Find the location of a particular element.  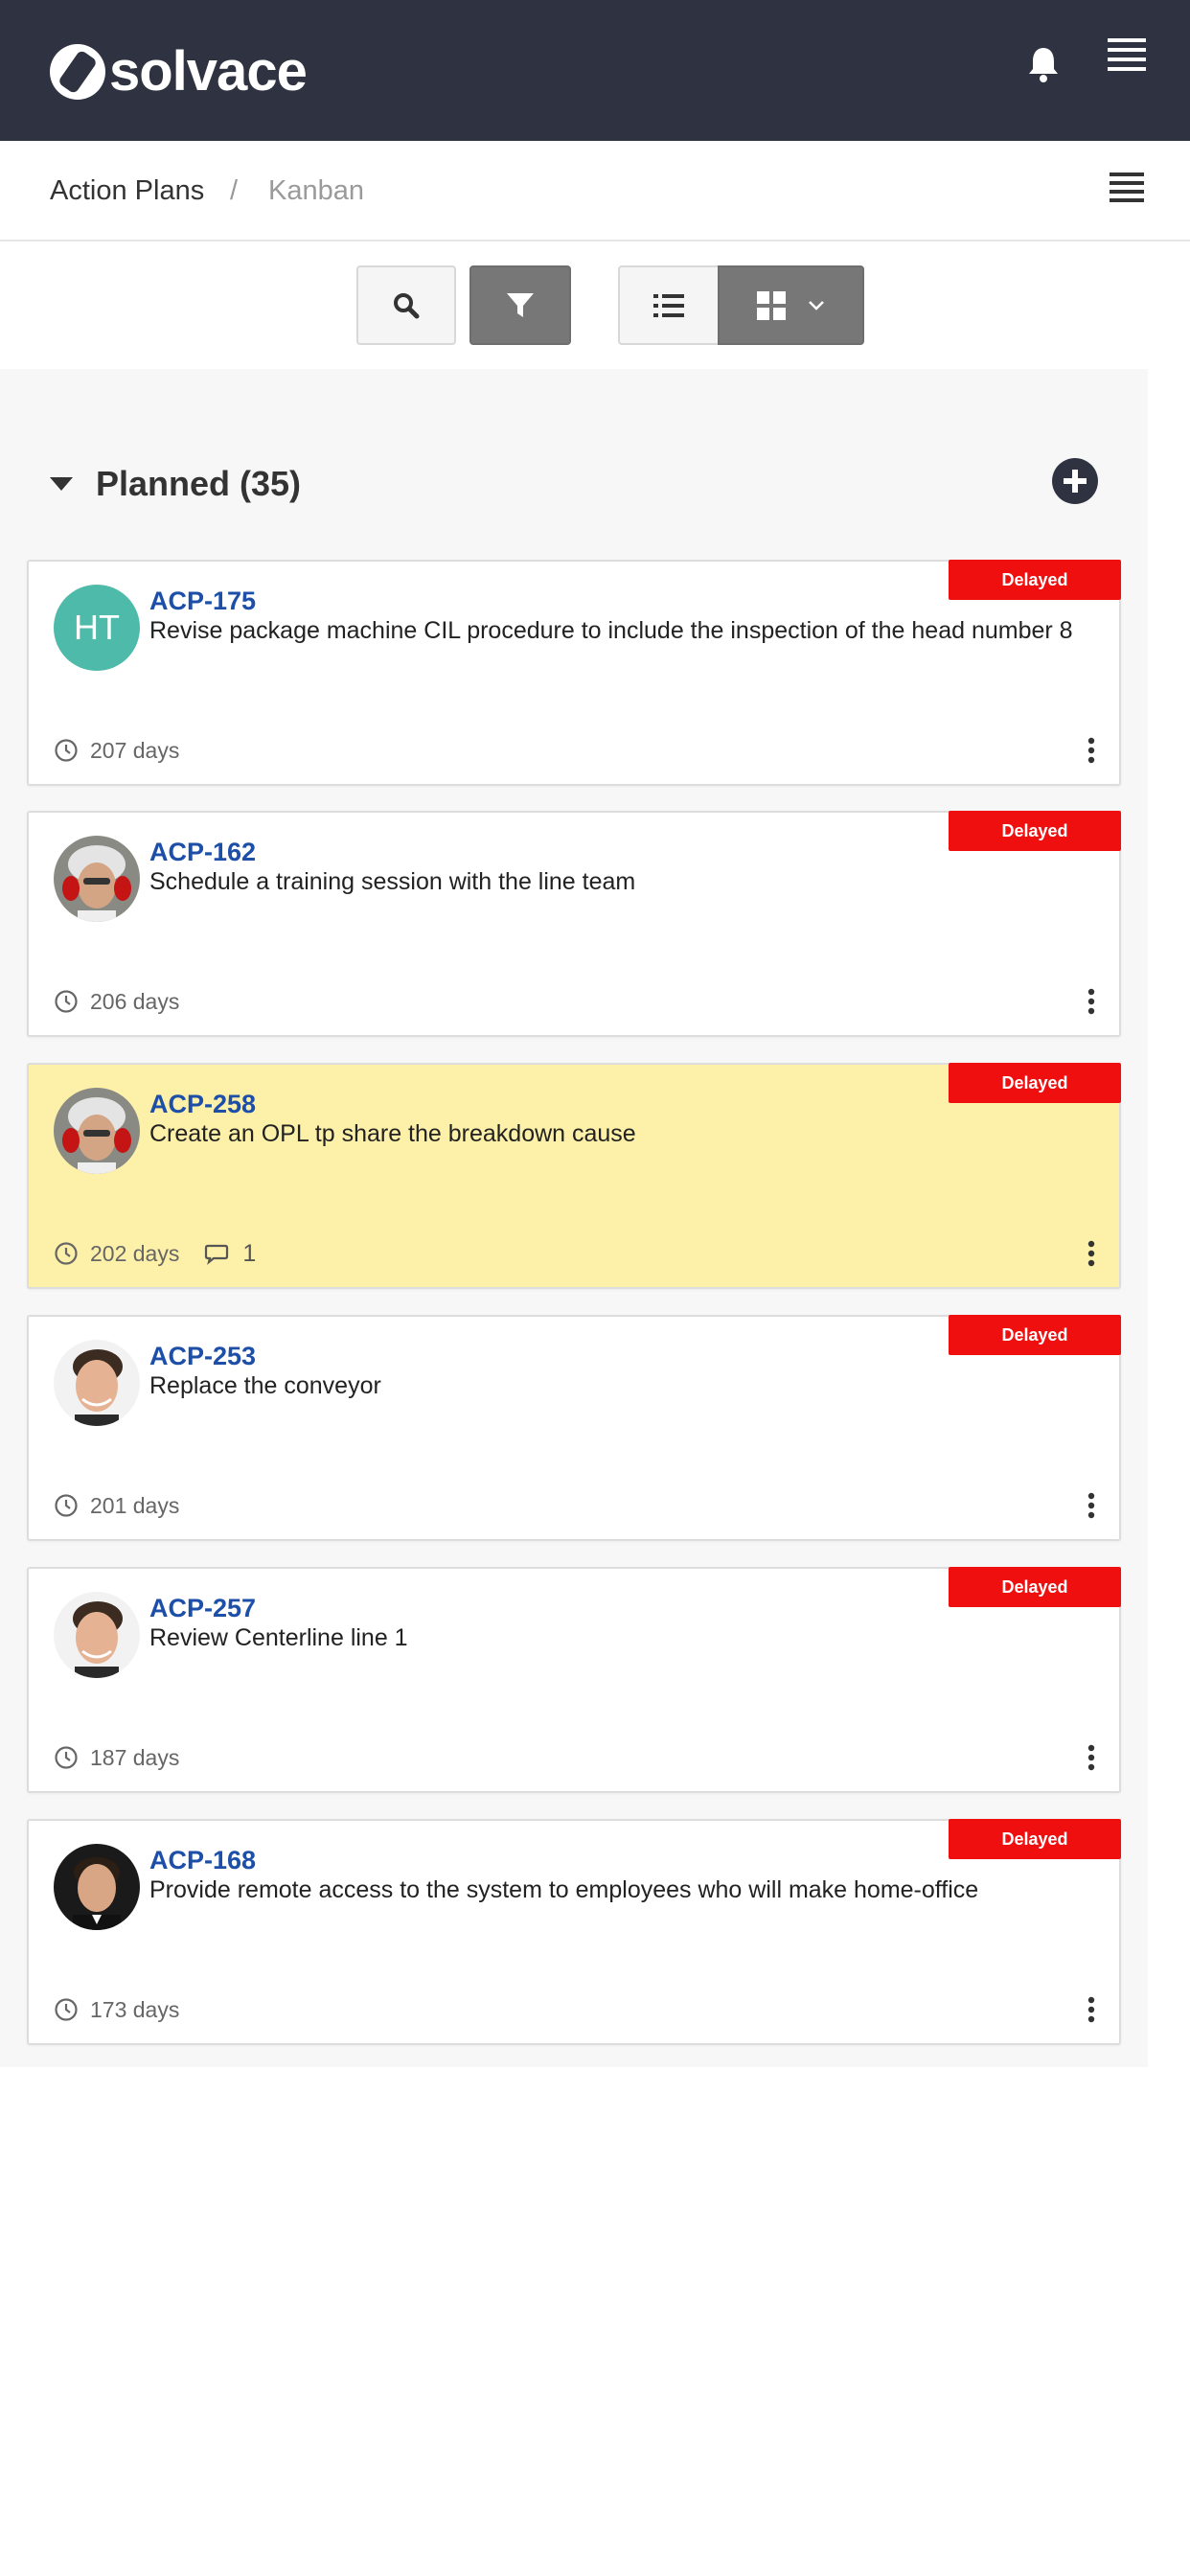

list-icon is located at coordinates (669, 305).